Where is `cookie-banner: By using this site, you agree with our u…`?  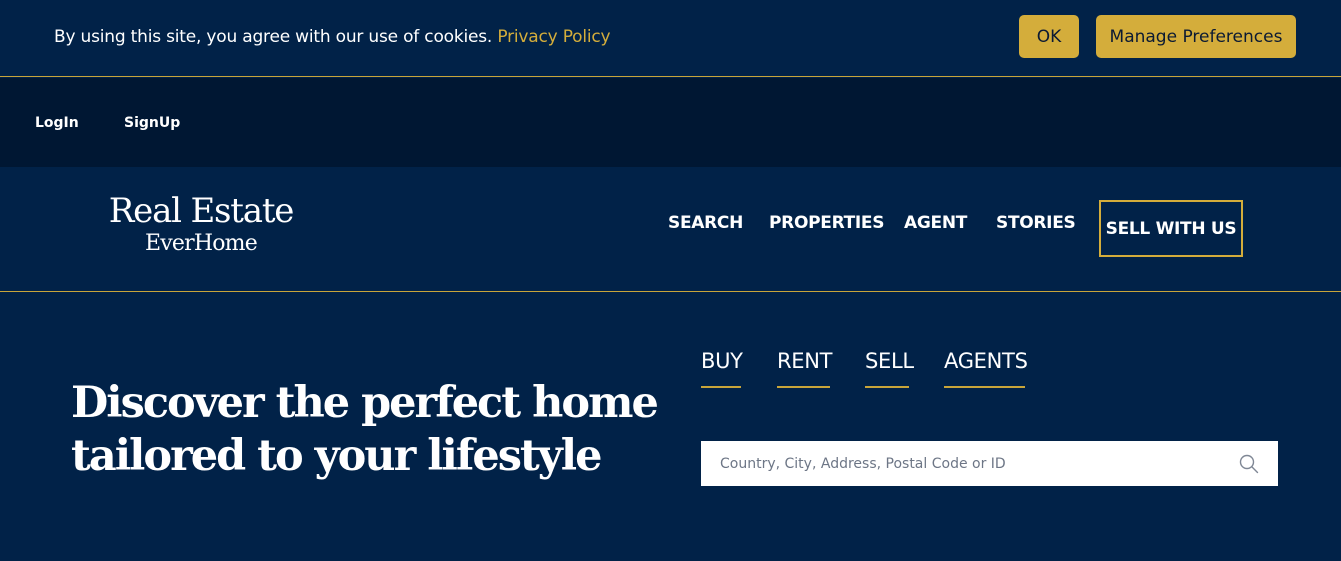 cookie-banner: By using this site, you agree with our u… is located at coordinates (670, 38).